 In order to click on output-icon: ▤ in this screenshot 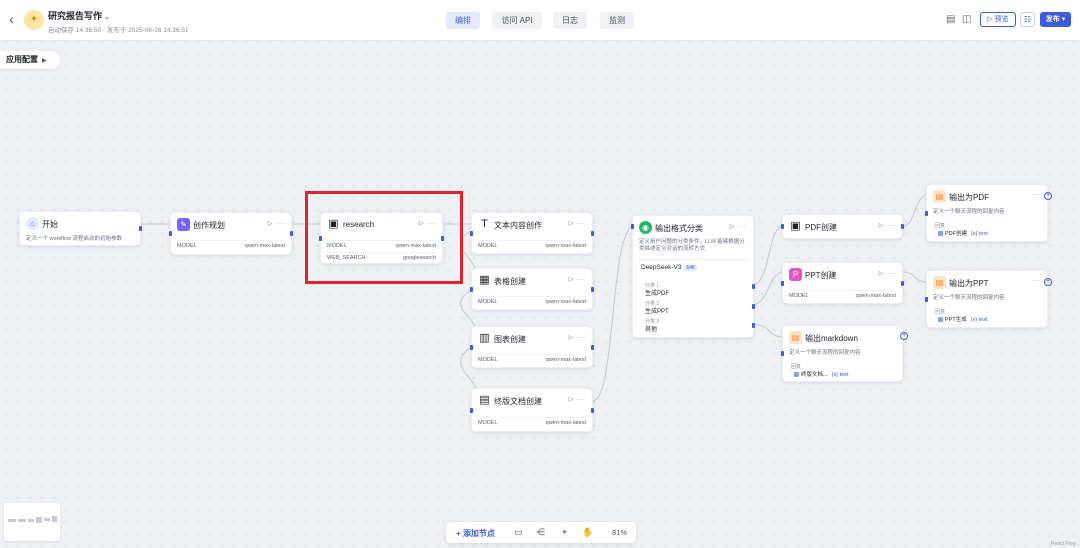, I will do `click(795, 337)`.